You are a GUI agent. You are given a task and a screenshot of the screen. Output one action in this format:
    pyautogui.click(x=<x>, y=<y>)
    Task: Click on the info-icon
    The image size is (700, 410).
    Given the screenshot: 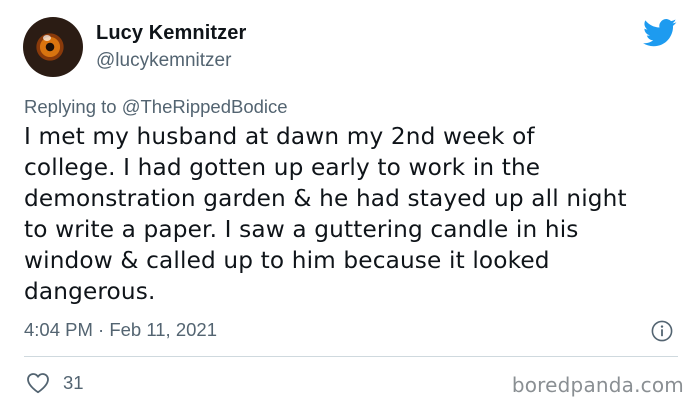 What is the action you would take?
    pyautogui.click(x=662, y=331)
    